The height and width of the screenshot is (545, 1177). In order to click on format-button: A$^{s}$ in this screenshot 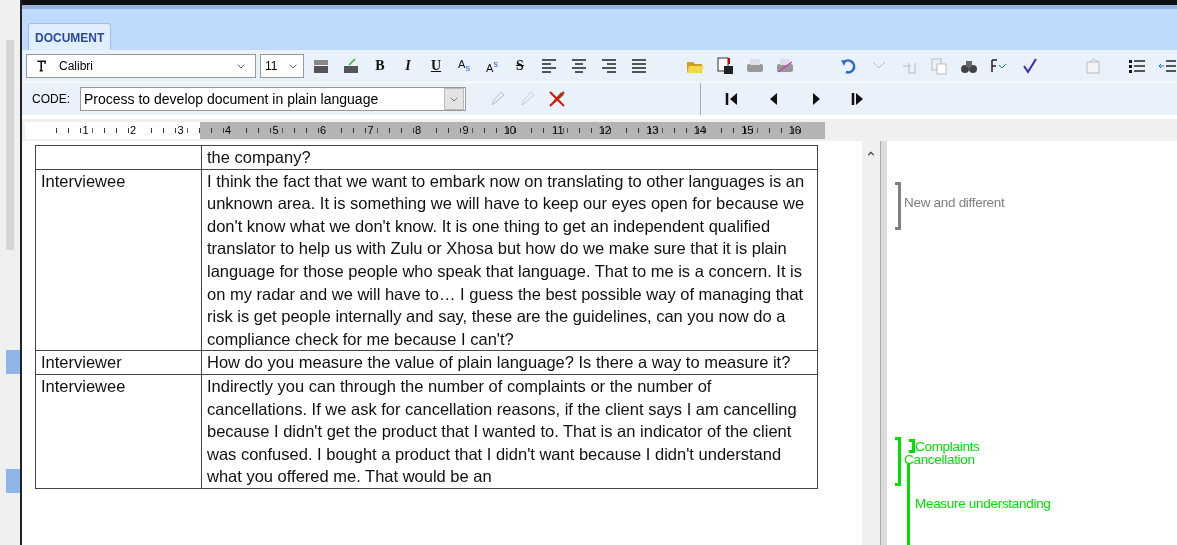, I will do `click(492, 66)`.